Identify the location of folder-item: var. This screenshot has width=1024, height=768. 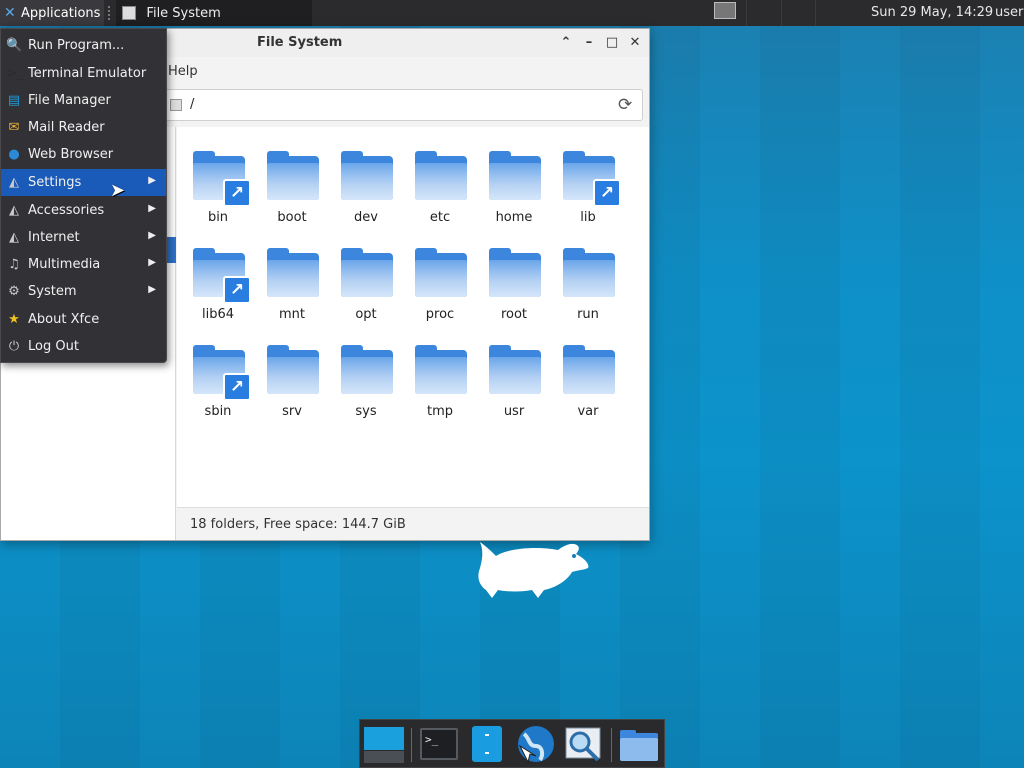
(588, 376).